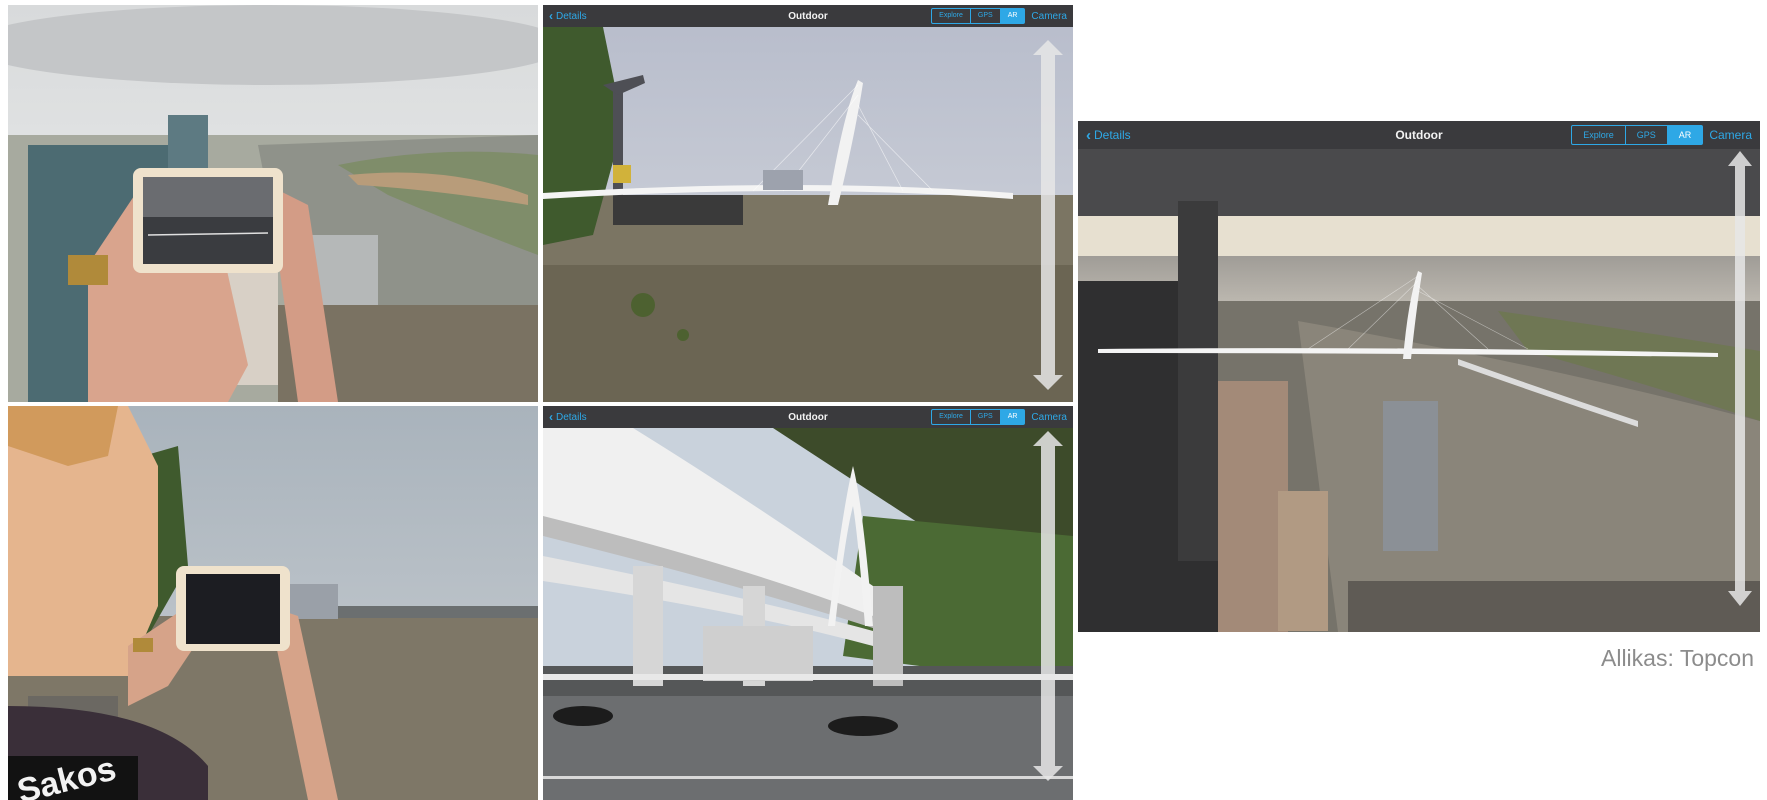 The image size is (1767, 800). I want to click on ar-screenshot-street-bridge-model: ‹ Details Outdoor Explore GPS AR Camera, so click(808, 603).